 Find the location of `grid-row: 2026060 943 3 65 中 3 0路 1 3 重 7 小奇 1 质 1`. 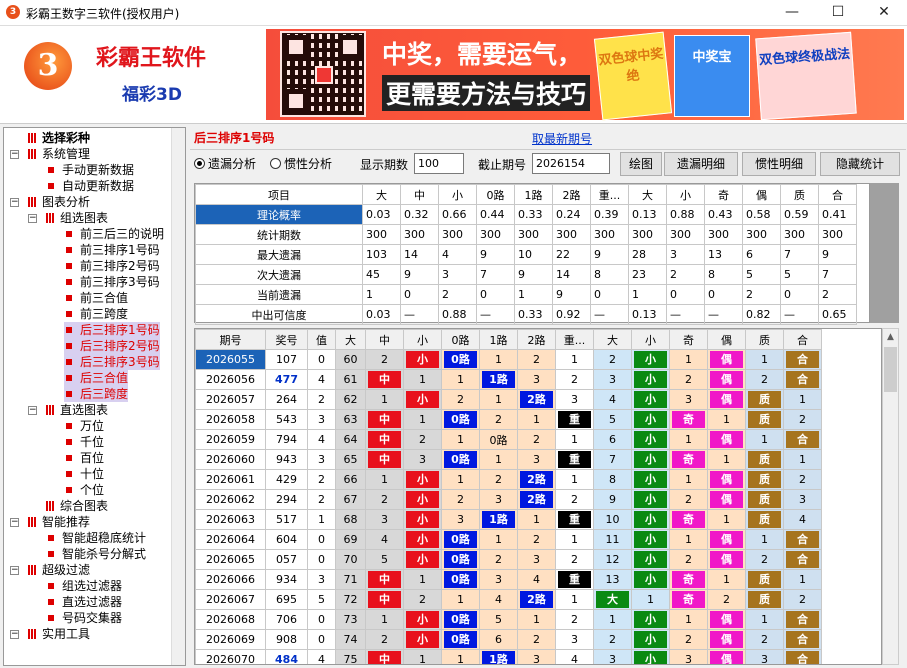

grid-row: 2026060 943 3 65 中 3 0路 1 3 重 7 小奇 1 质 1 is located at coordinates (508, 459).